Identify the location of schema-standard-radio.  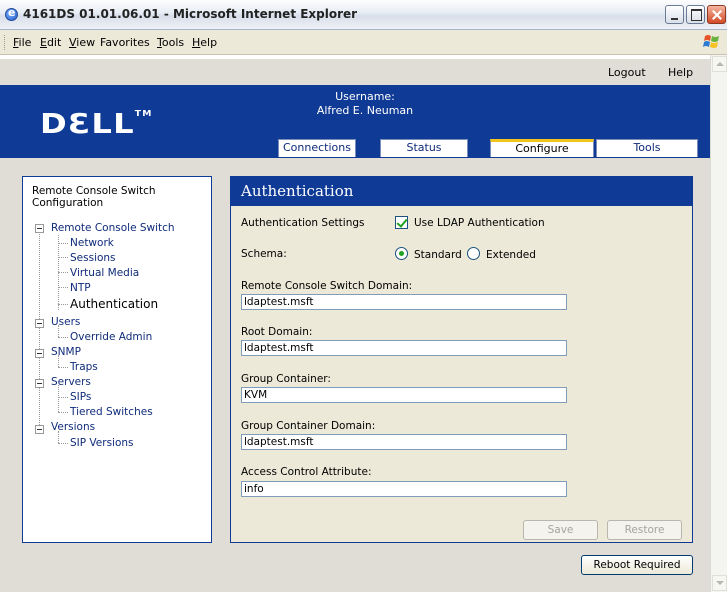
(401, 253).